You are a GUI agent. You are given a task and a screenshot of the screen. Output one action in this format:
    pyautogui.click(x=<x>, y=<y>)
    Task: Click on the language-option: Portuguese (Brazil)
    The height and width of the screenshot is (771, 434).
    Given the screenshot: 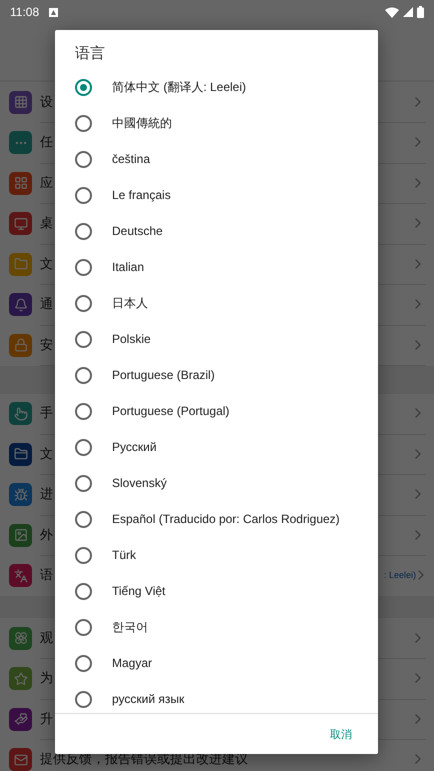 What is the action you would take?
    pyautogui.click(x=163, y=375)
    